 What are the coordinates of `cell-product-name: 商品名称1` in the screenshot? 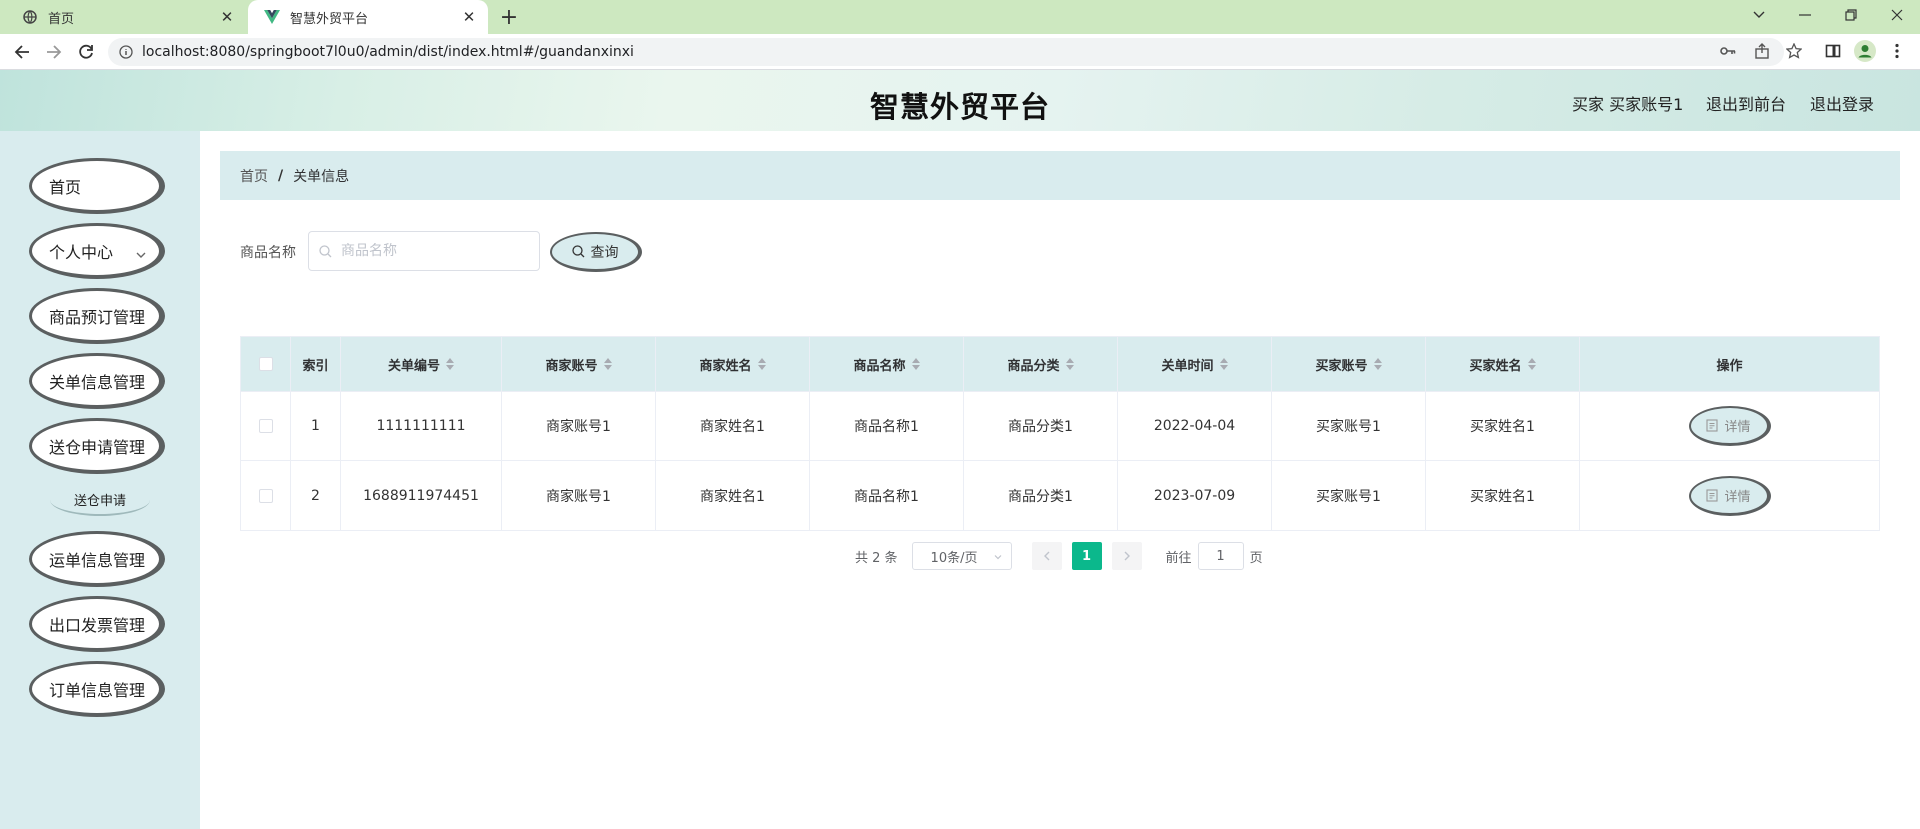 It's located at (887, 495).